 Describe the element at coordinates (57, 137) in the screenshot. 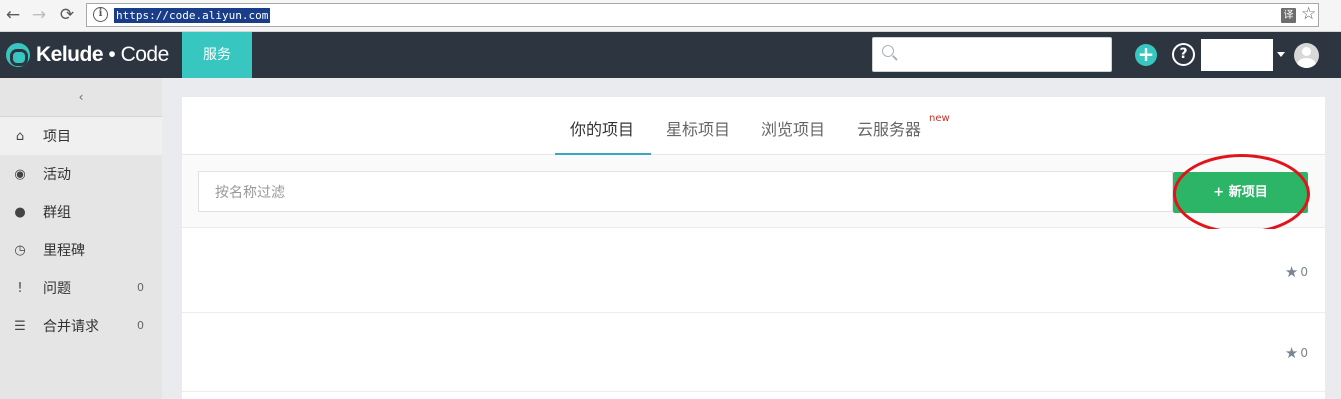

I see `sidebar-item-label: 项目` at that location.